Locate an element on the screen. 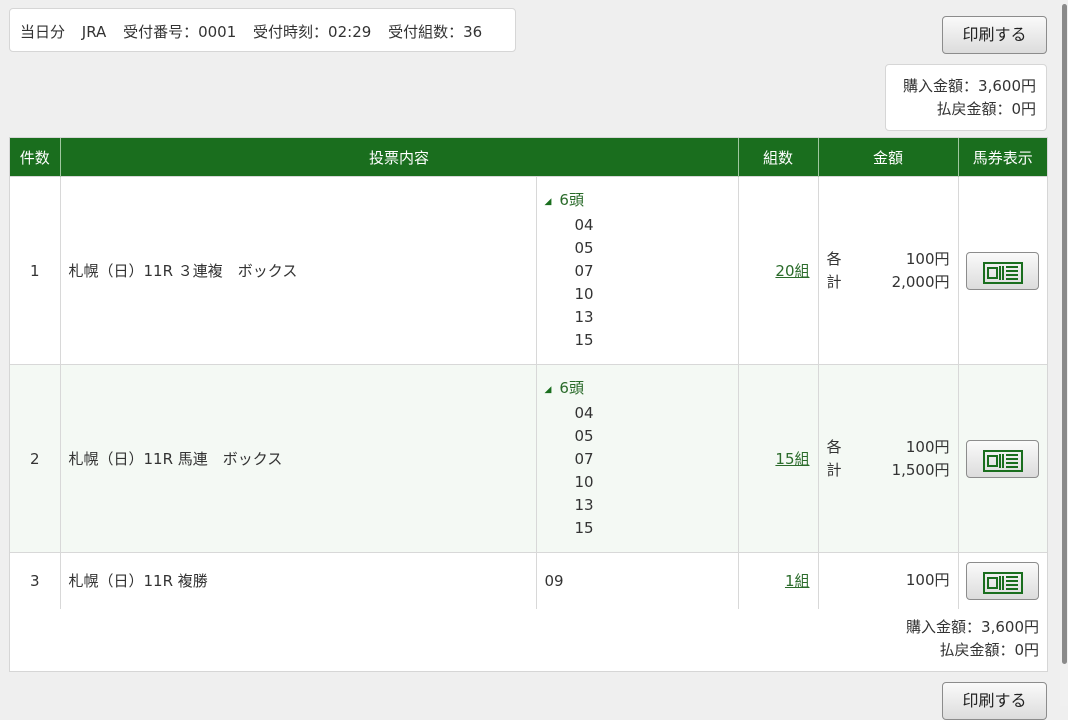  row-index: 3 is located at coordinates (35, 580).